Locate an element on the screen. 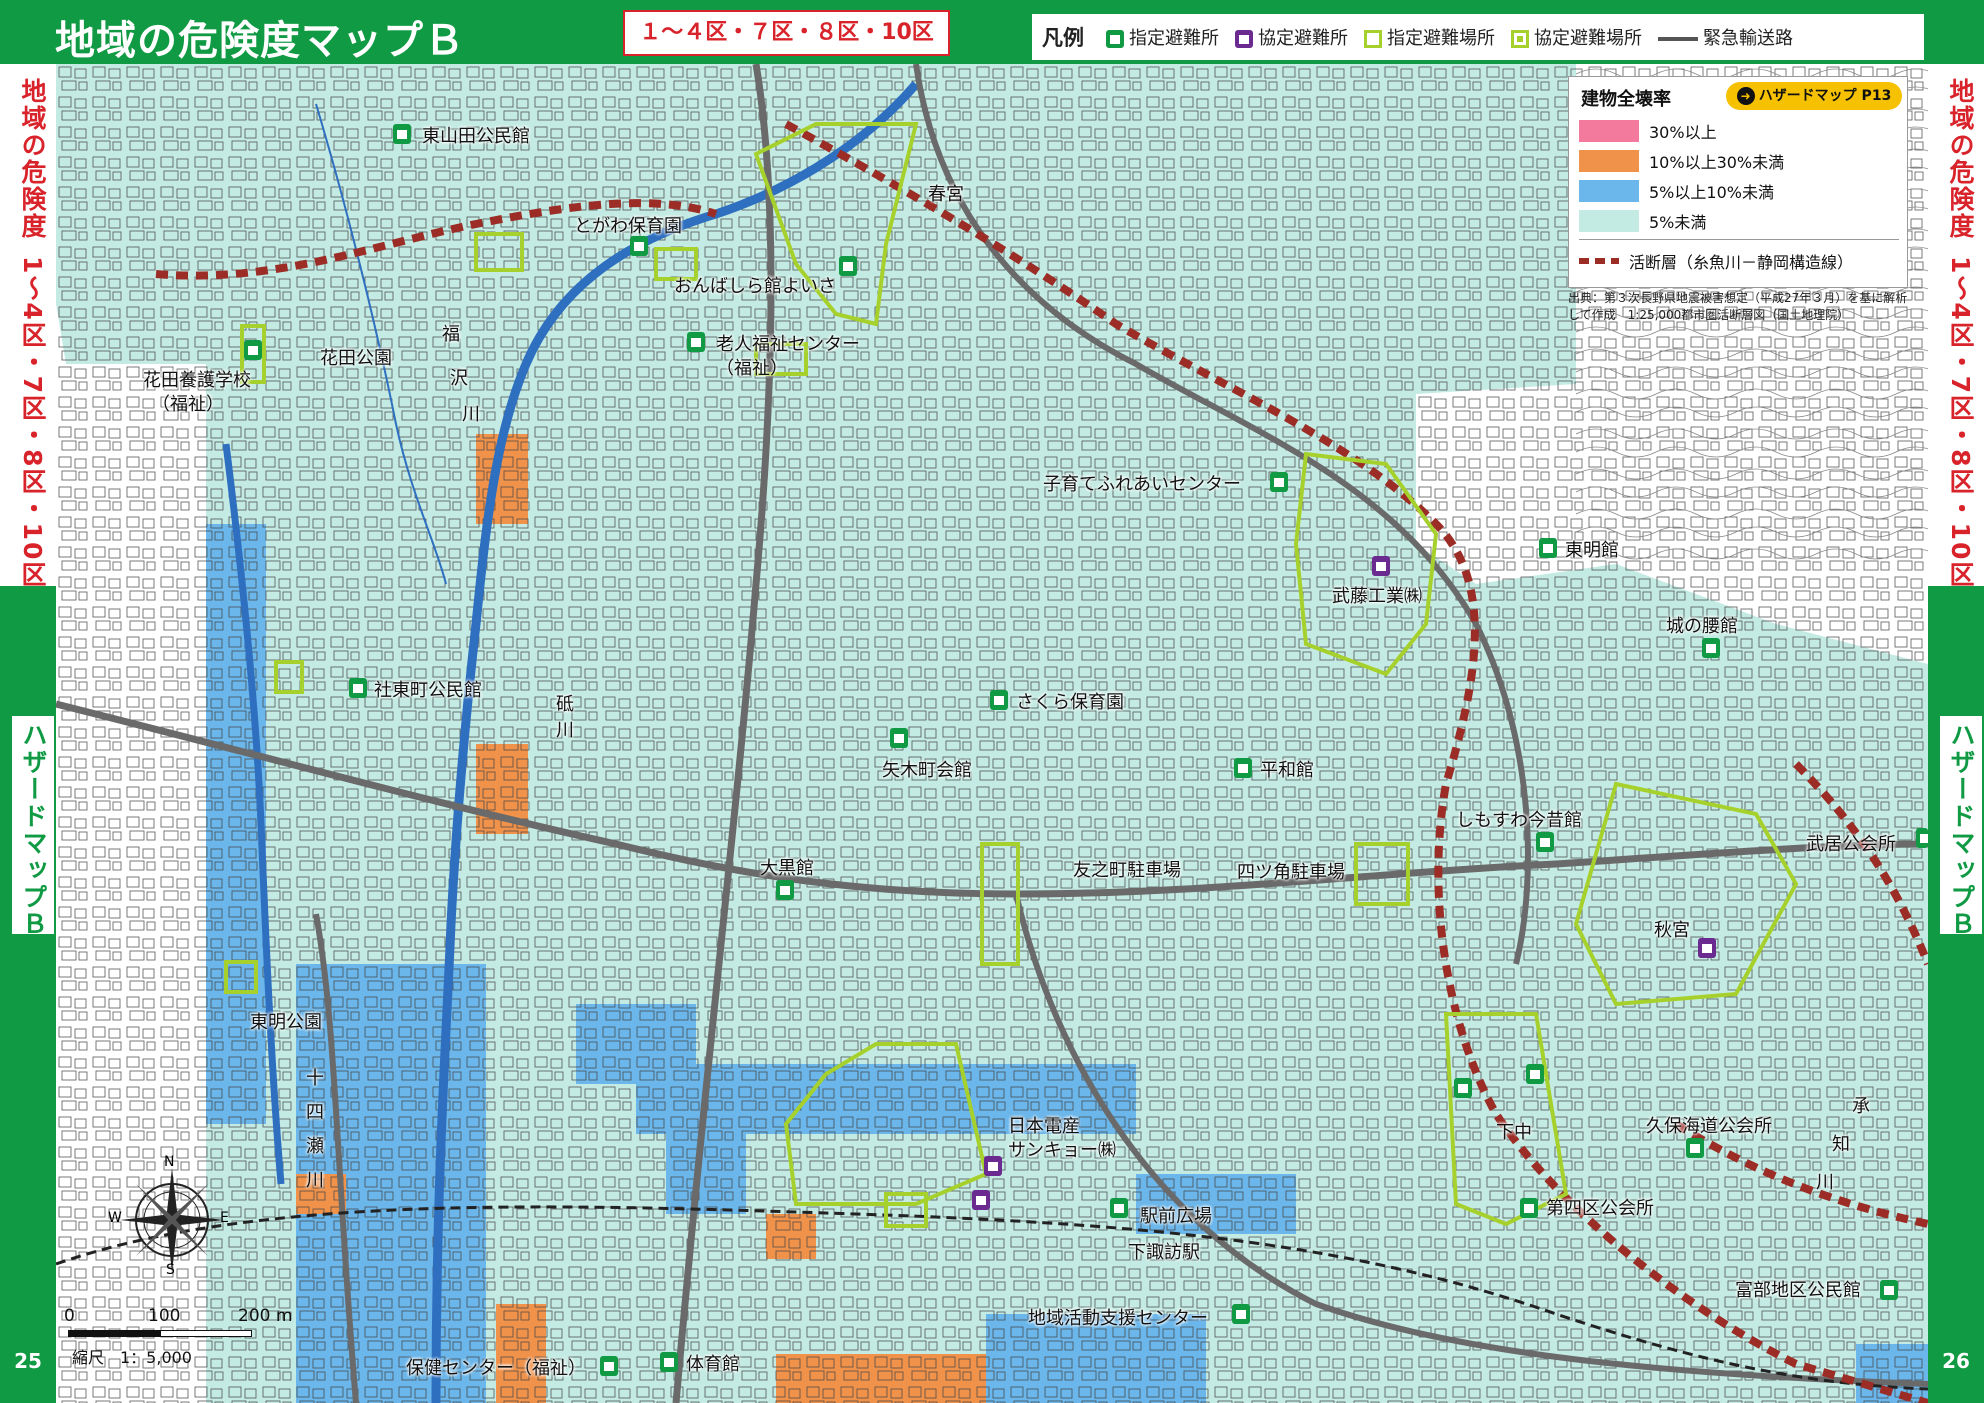 The height and width of the screenshot is (1403, 1984). place-label: 久保海道公会所 is located at coordinates (1709, 1126).